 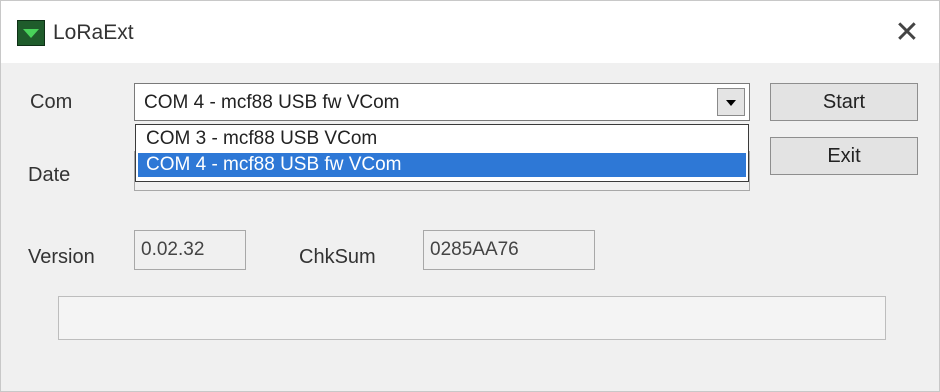 I want to click on chksum-label: ChkSum, so click(x=337, y=257).